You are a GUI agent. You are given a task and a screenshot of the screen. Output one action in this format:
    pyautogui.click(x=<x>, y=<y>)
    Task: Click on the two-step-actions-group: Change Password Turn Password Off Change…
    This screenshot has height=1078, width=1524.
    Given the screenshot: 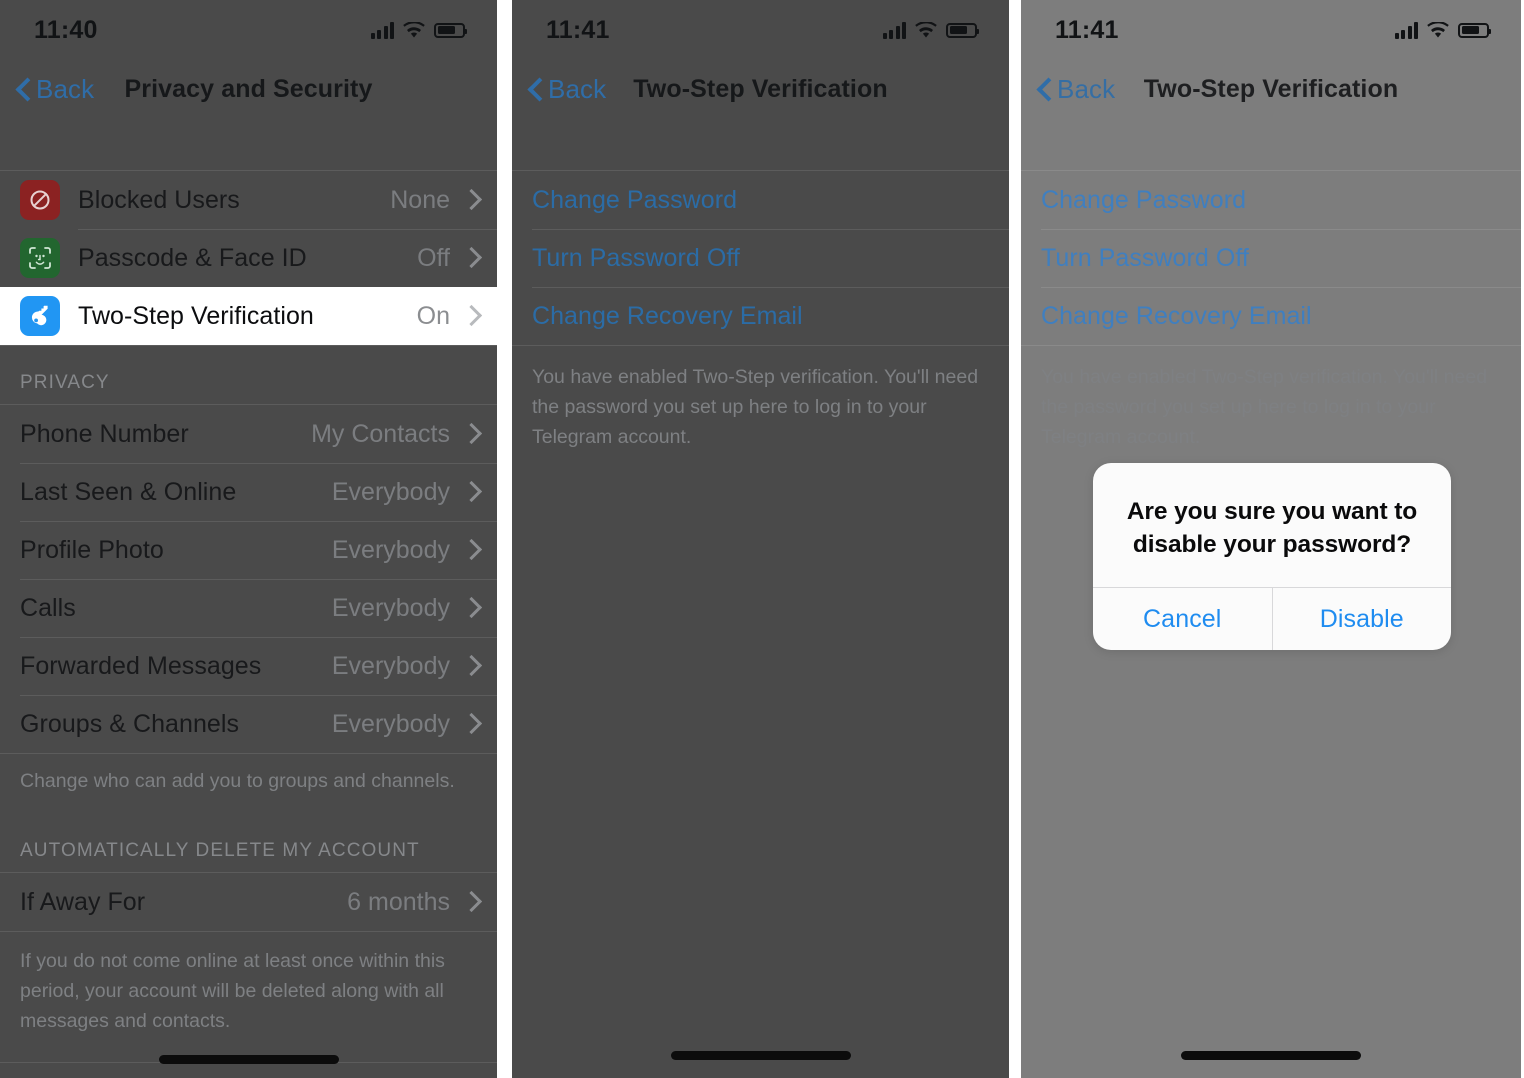 What is the action you would take?
    pyautogui.click(x=760, y=258)
    